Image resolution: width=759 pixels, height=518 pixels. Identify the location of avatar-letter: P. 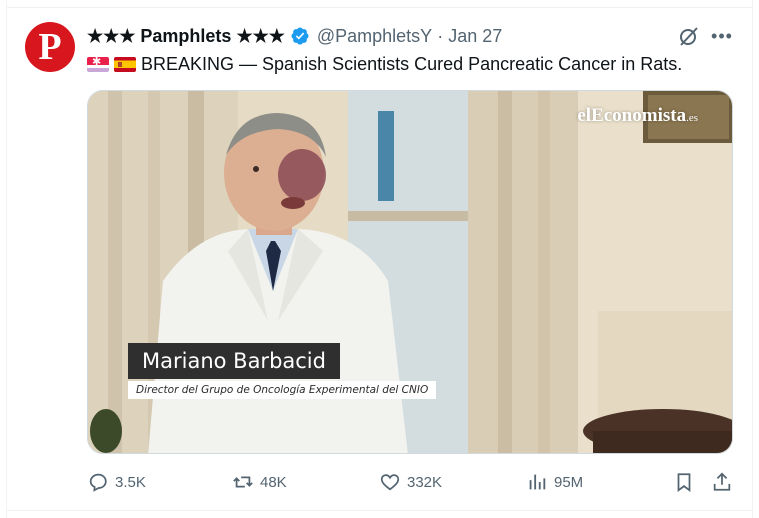
(50, 47).